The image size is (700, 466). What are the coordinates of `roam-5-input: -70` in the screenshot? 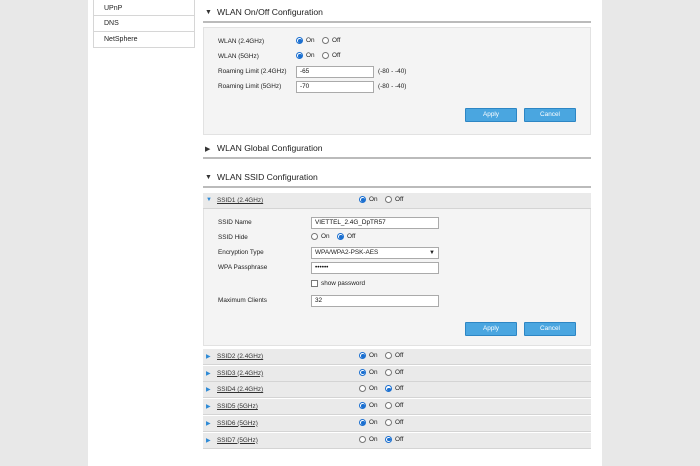 It's located at (335, 87).